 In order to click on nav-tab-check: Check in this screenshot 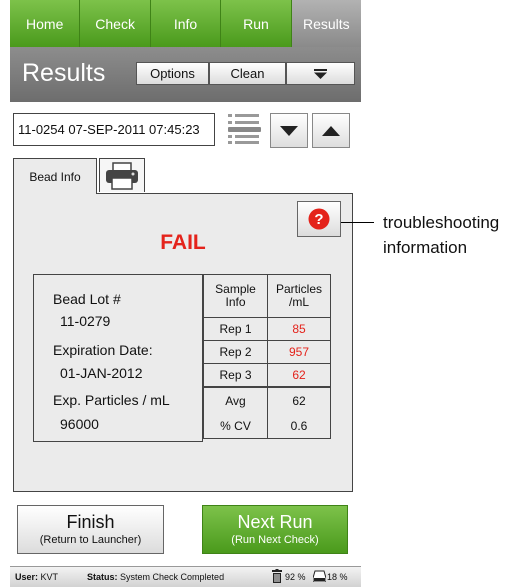, I will do `click(115, 23)`.